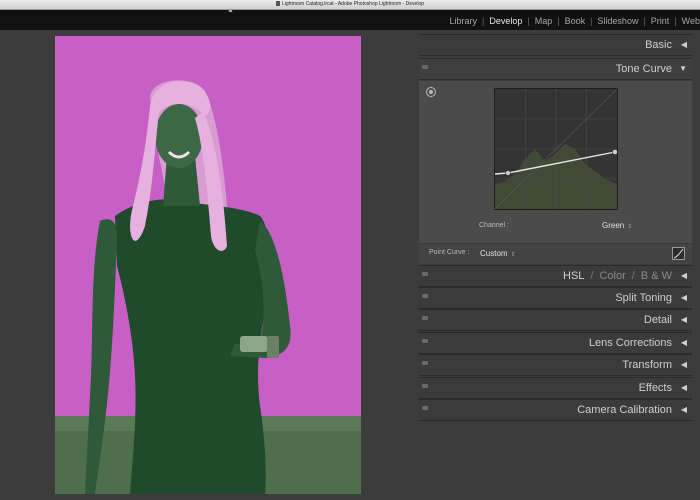 The image size is (700, 500). I want to click on panel-camera-calibration-title: Camera Calibration, so click(624, 410).